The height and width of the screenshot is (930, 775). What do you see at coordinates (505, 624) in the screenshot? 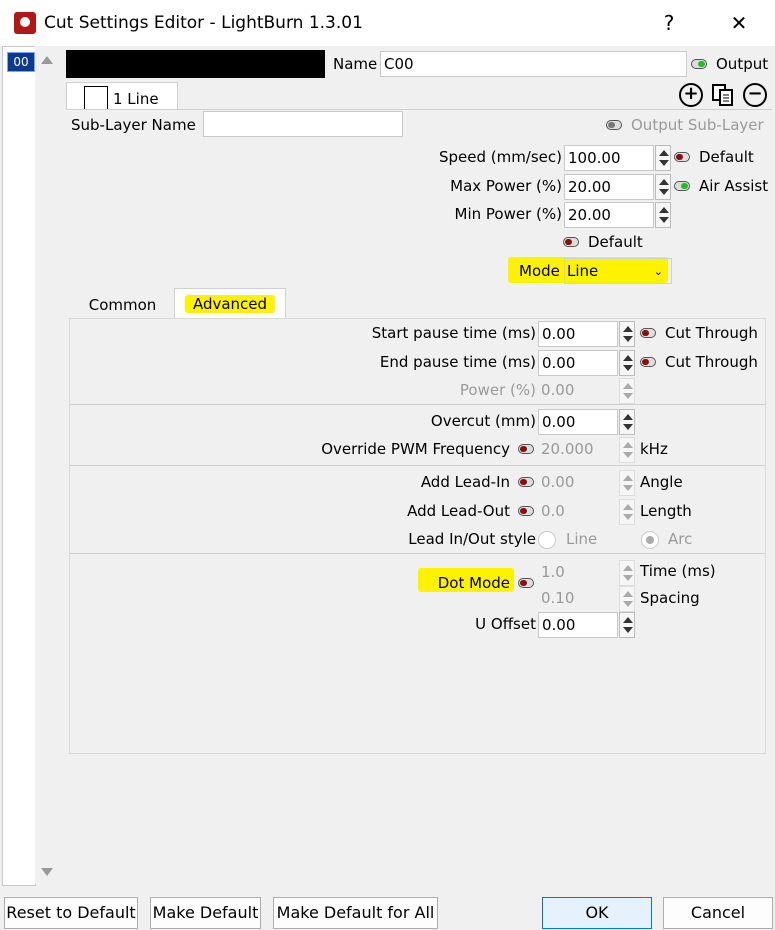
I see `u-offset-label: U Offset` at bounding box center [505, 624].